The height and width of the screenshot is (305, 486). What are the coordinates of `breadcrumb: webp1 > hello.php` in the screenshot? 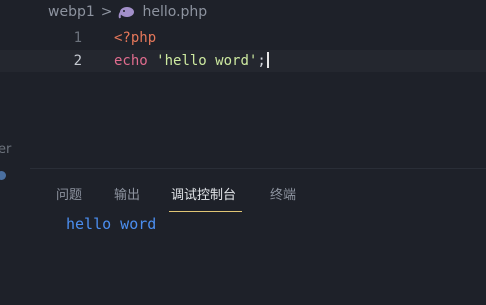 It's located at (127, 12).